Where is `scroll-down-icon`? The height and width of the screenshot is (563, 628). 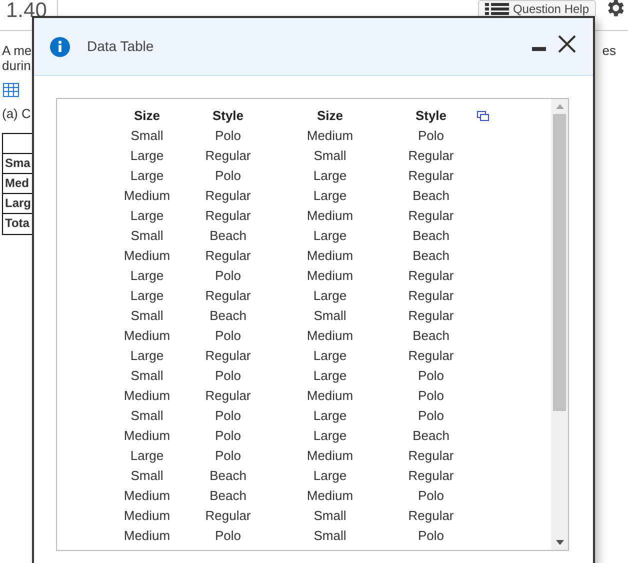
scroll-down-icon is located at coordinates (560, 542).